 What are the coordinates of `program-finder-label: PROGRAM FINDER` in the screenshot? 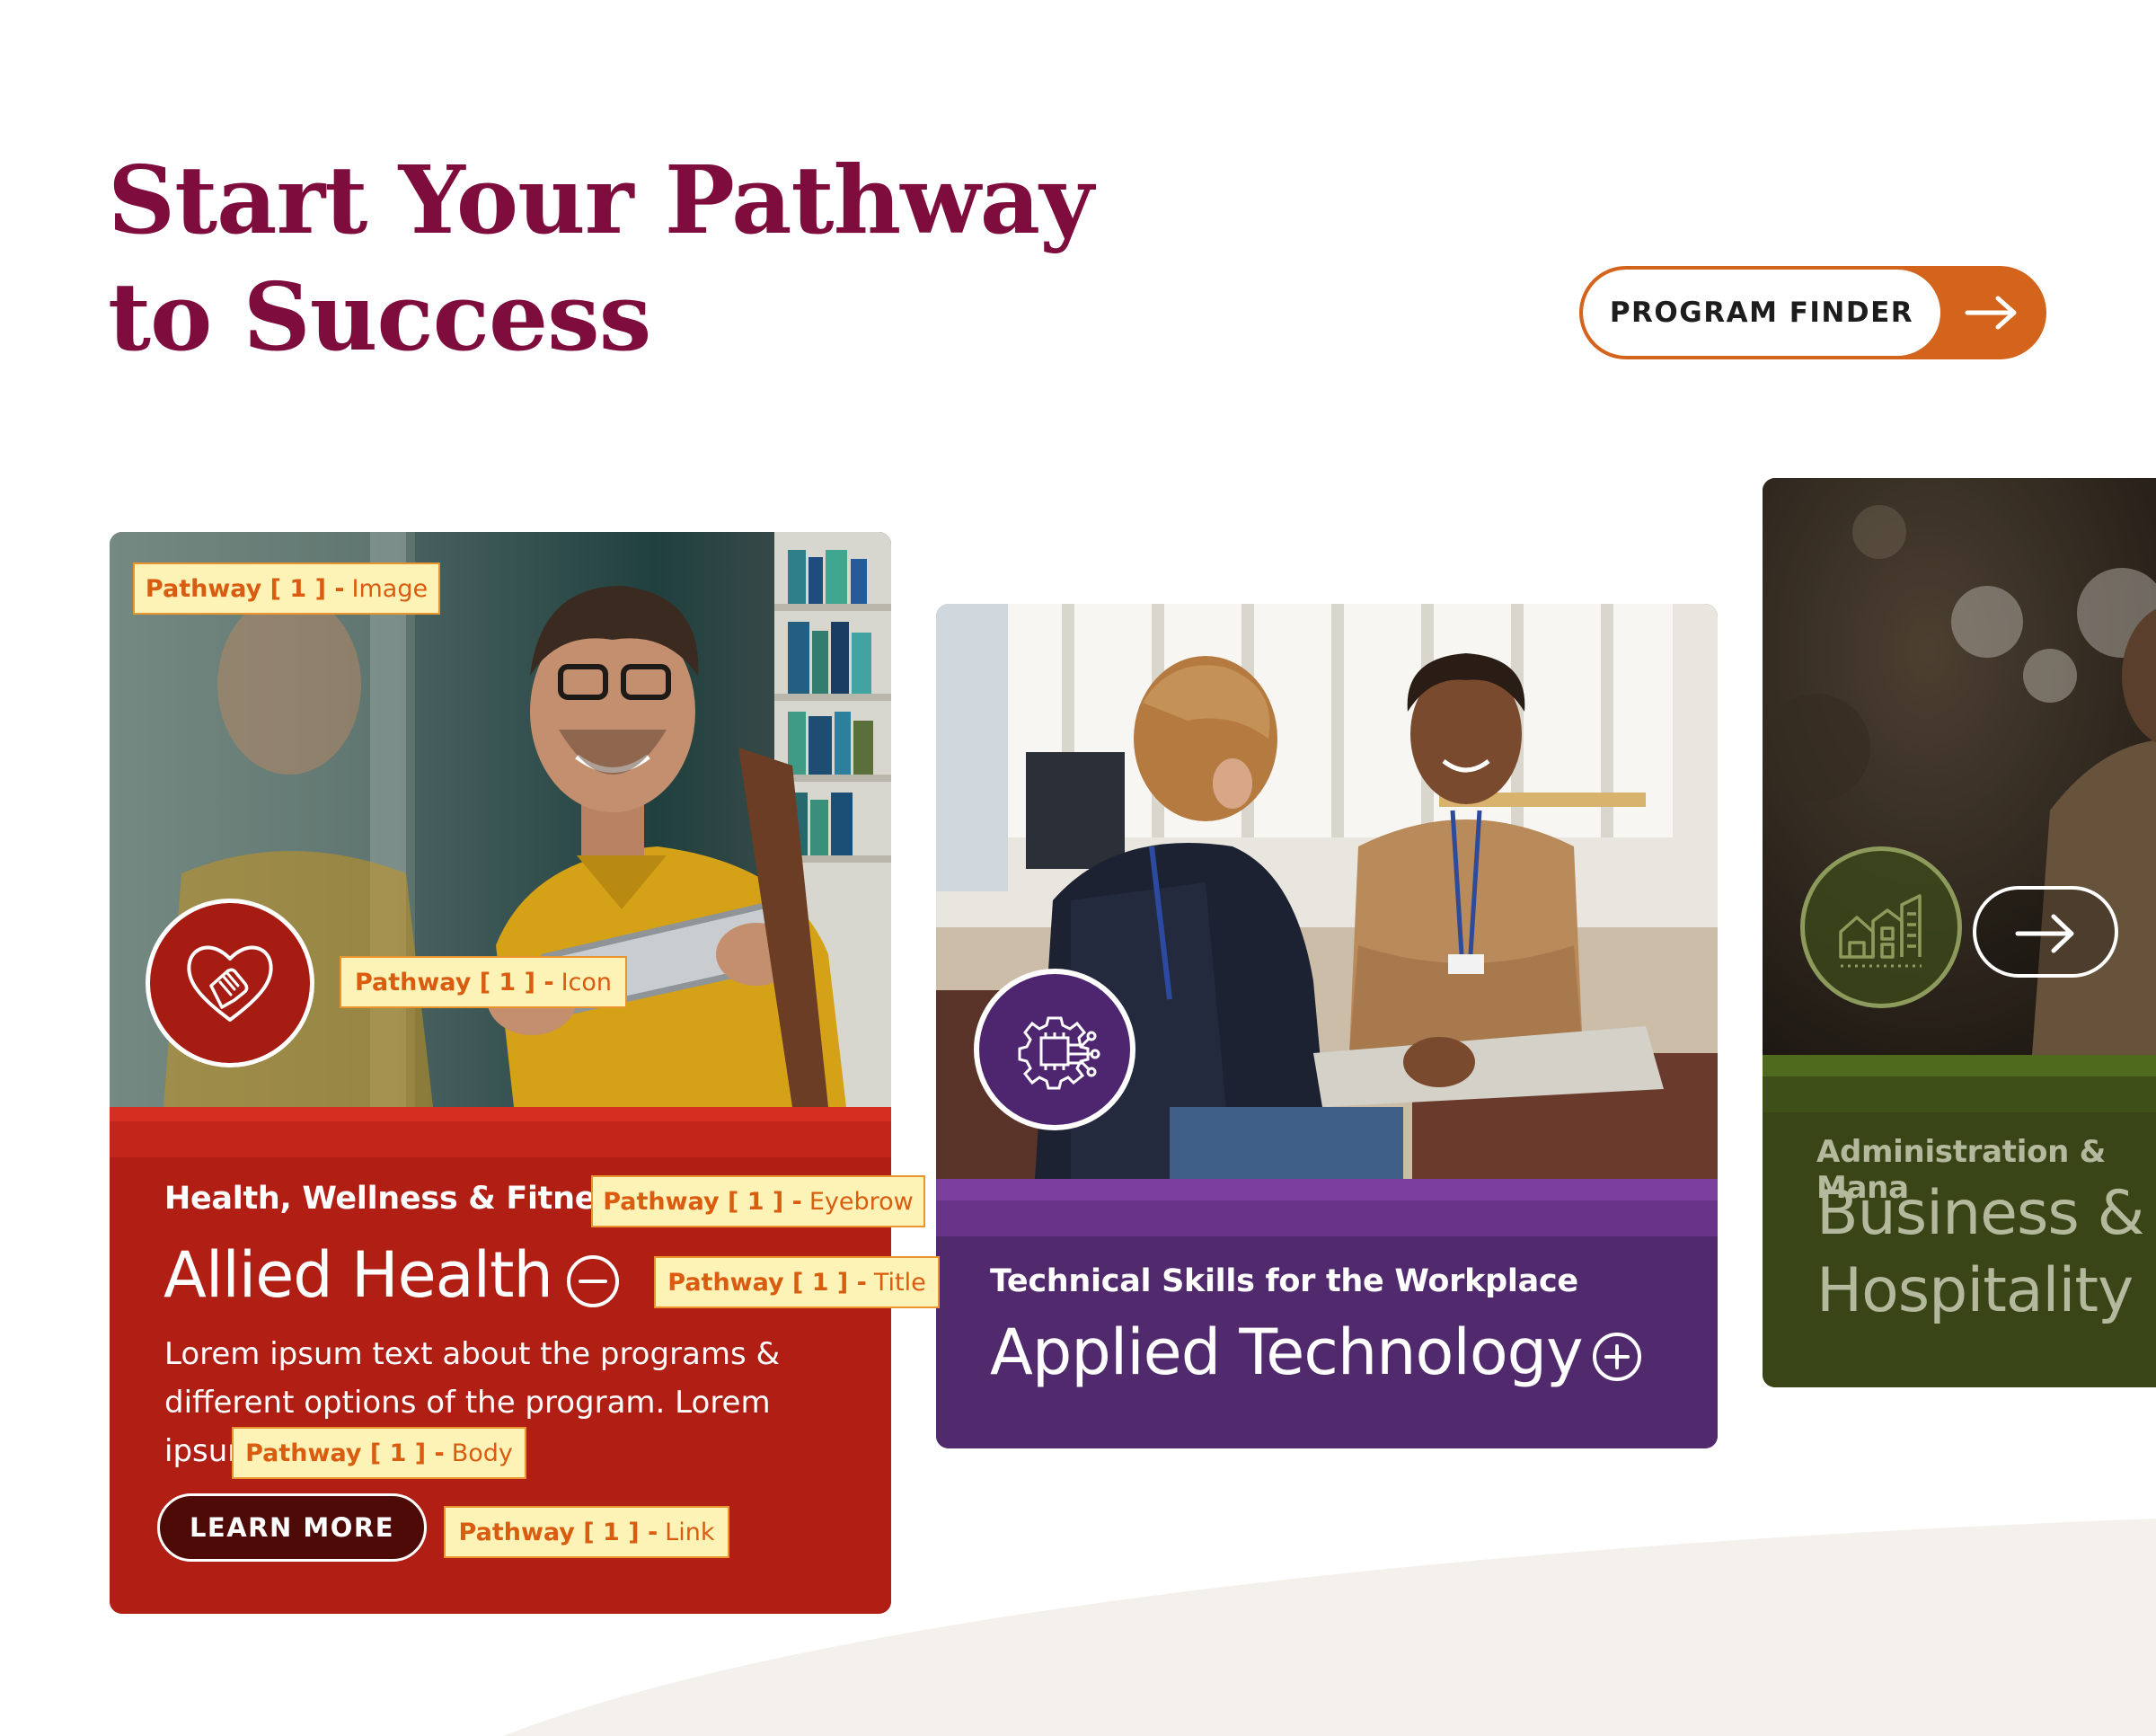 It's located at (1762, 313).